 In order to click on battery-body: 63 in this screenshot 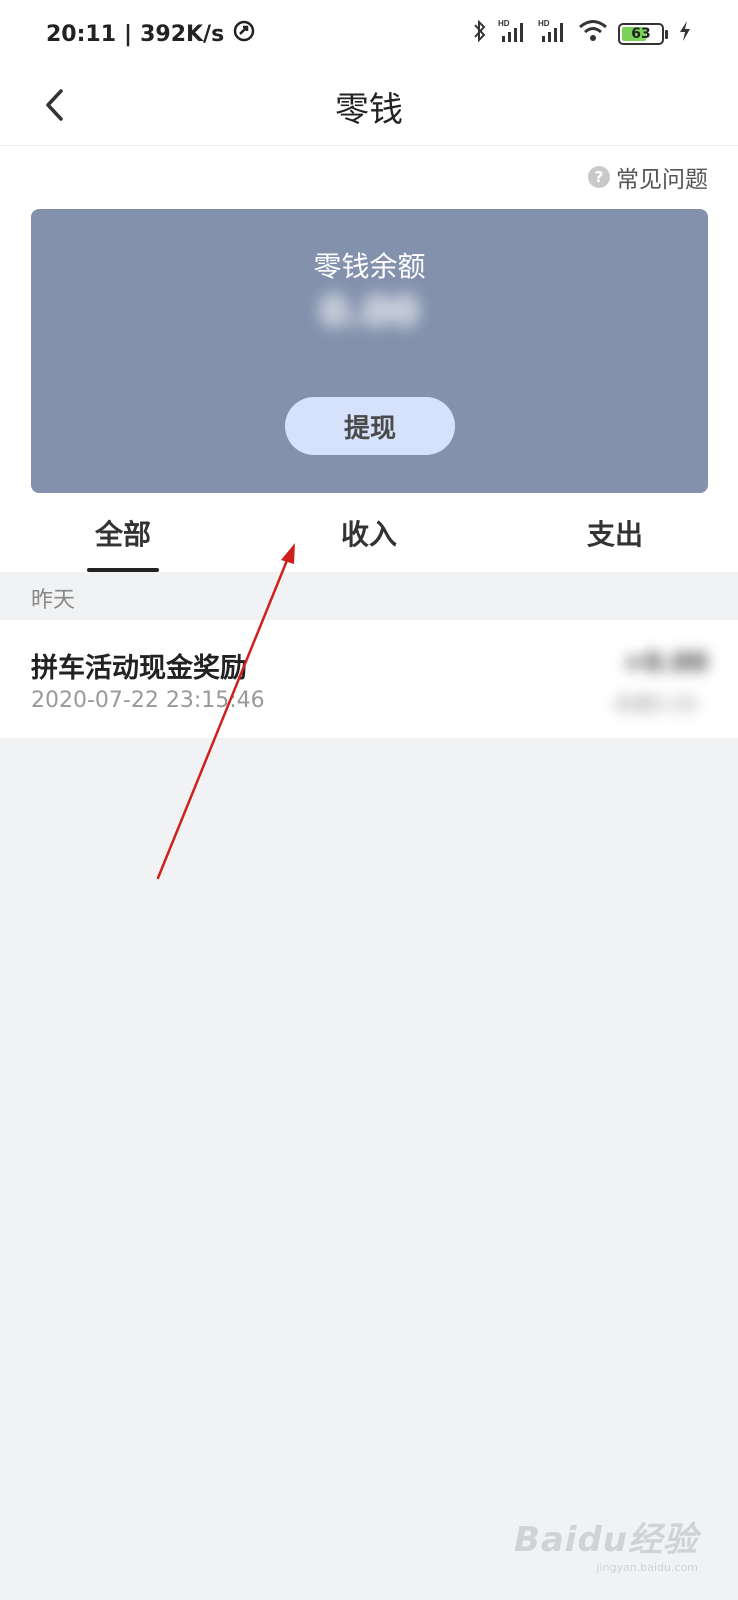, I will do `click(641, 34)`.